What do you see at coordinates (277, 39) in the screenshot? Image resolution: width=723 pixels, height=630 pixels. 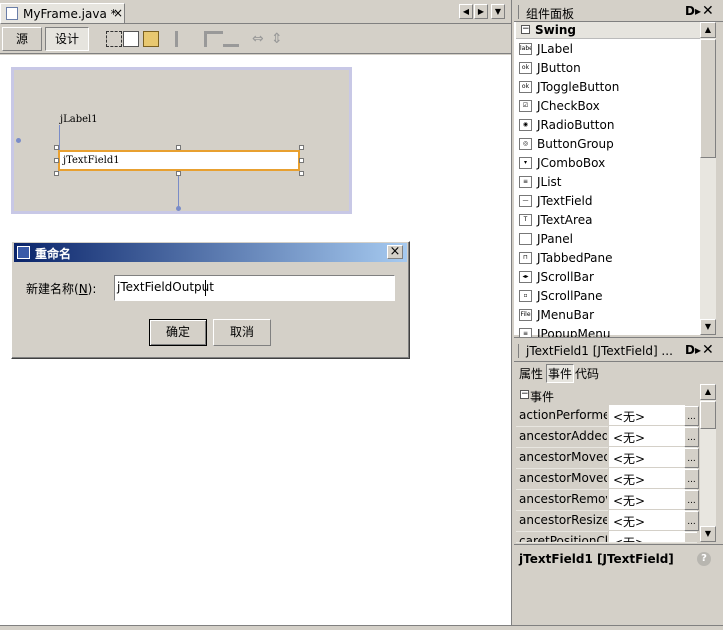 I see `vertical-resize-icon: ⇕` at bounding box center [277, 39].